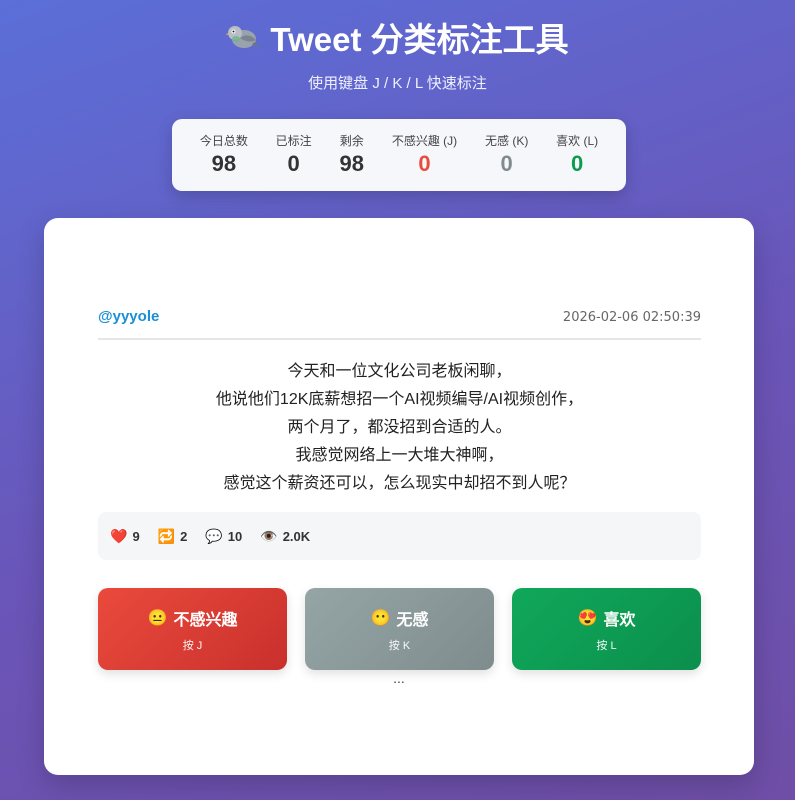 This screenshot has height=800, width=795. I want to click on tweet-timestamp: 2026-02-06 02:50:39, so click(631, 317).